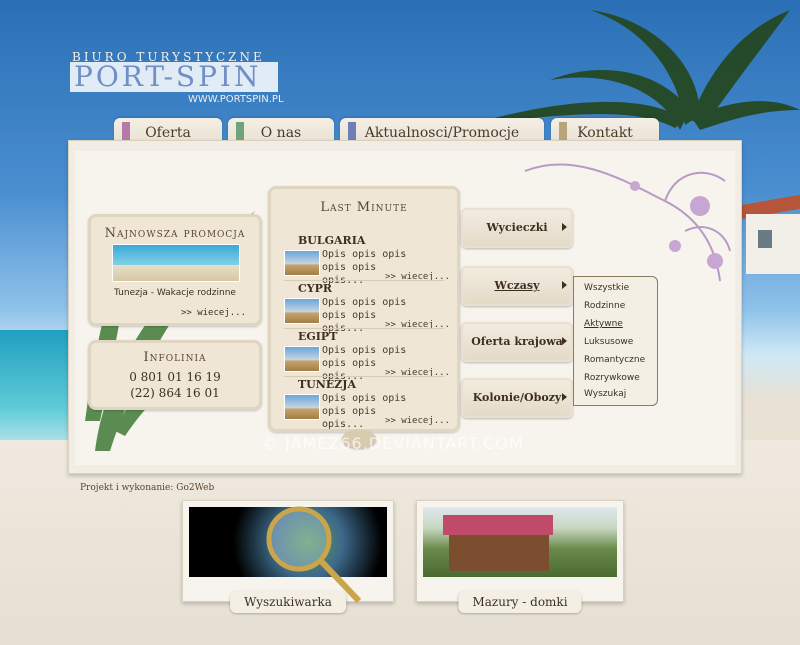 The height and width of the screenshot is (645, 800). I want to click on search-card: Wyszukiwarka, so click(288, 556).